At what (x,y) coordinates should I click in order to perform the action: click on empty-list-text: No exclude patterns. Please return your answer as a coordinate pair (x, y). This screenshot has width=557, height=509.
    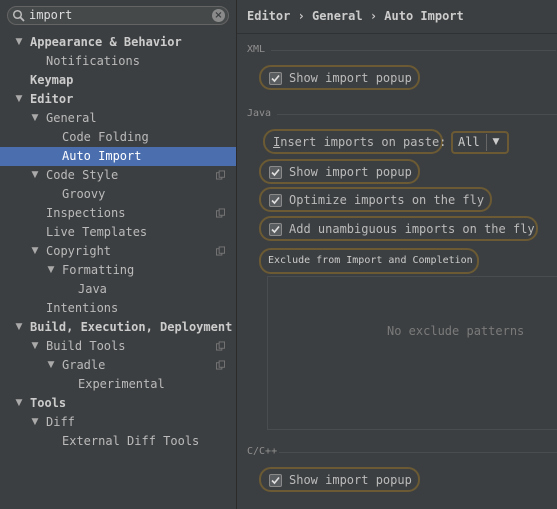
    Looking at the image, I should click on (456, 331).